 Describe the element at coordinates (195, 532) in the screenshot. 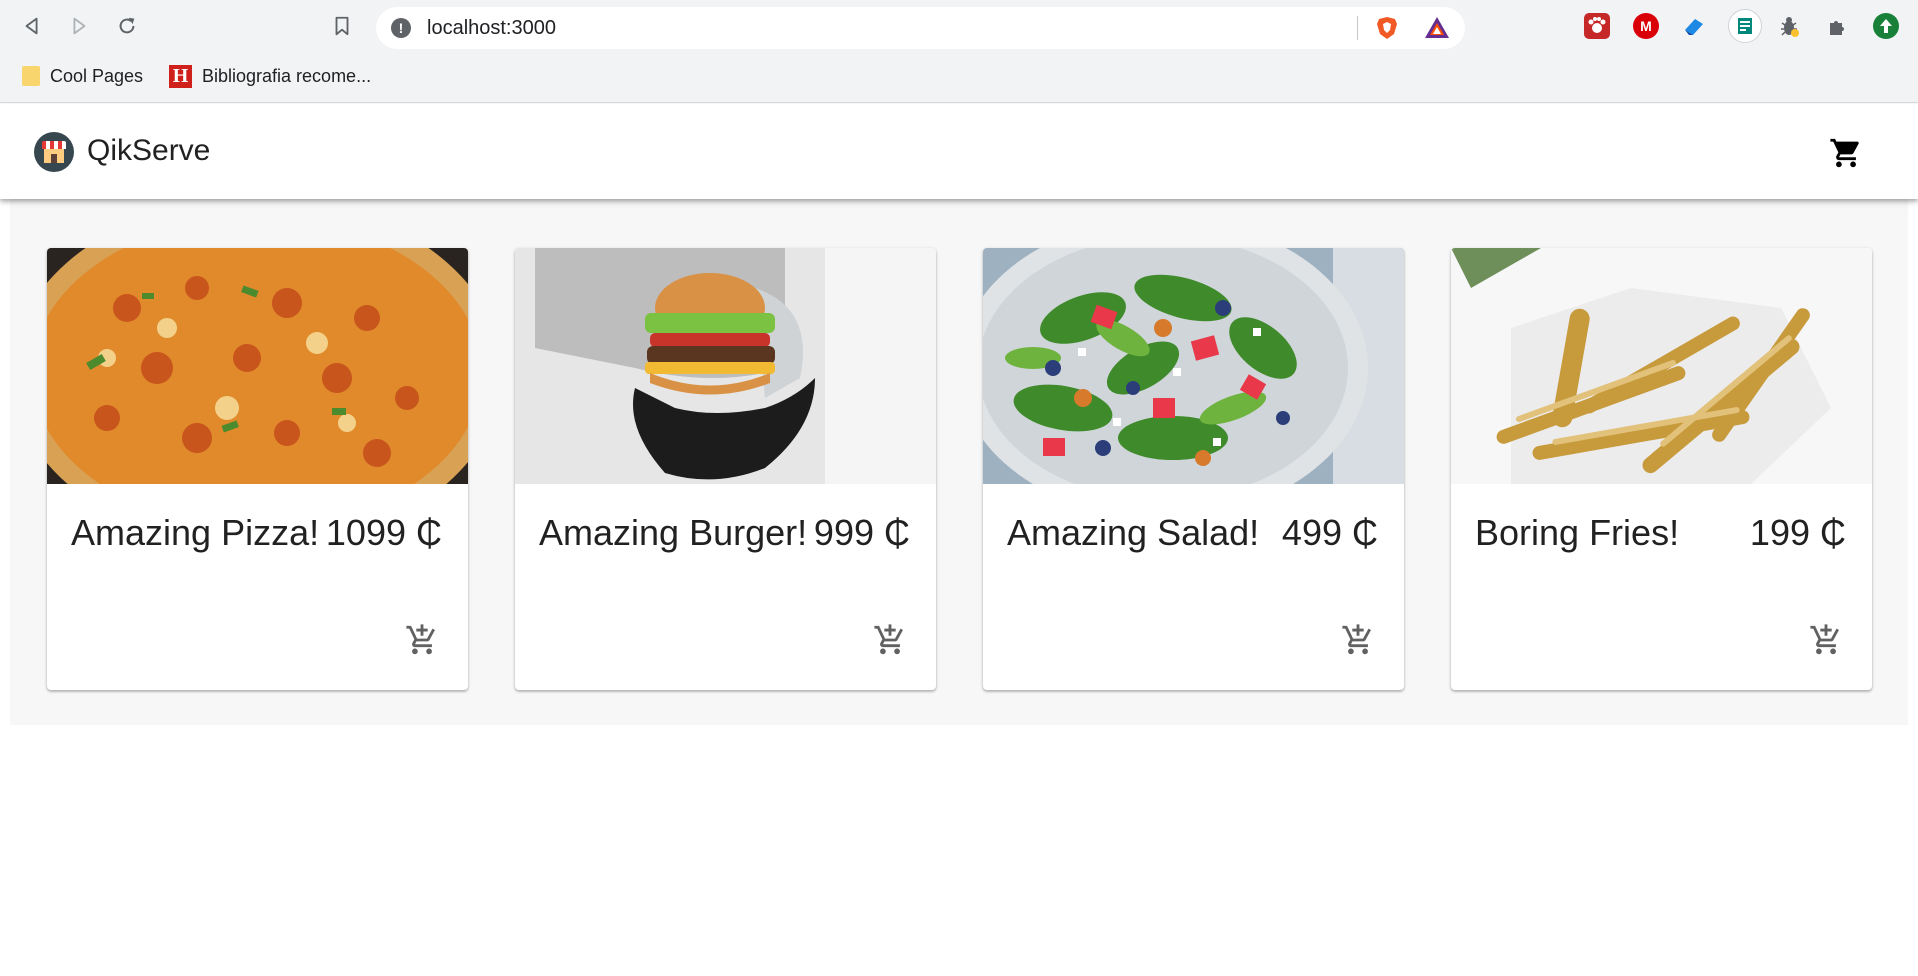

I see `product-name: Amazing Pizza!` at that location.